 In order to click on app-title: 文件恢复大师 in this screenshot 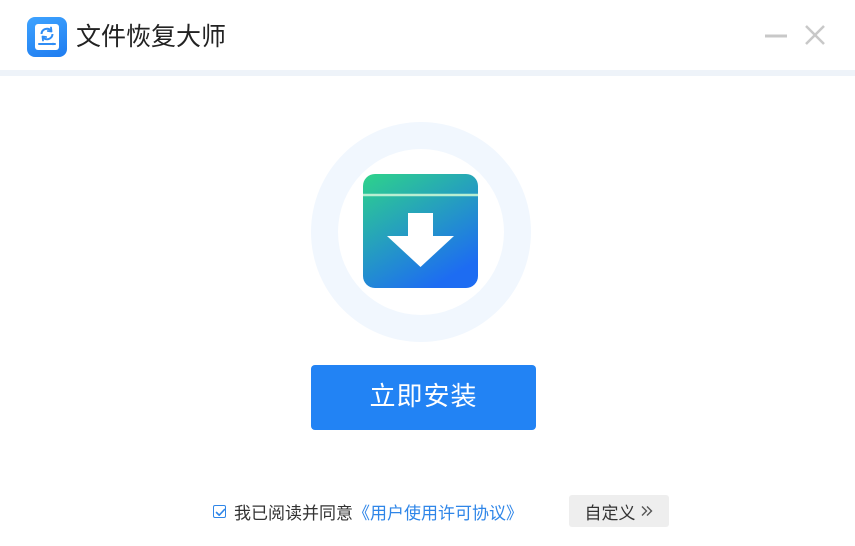, I will do `click(151, 36)`.